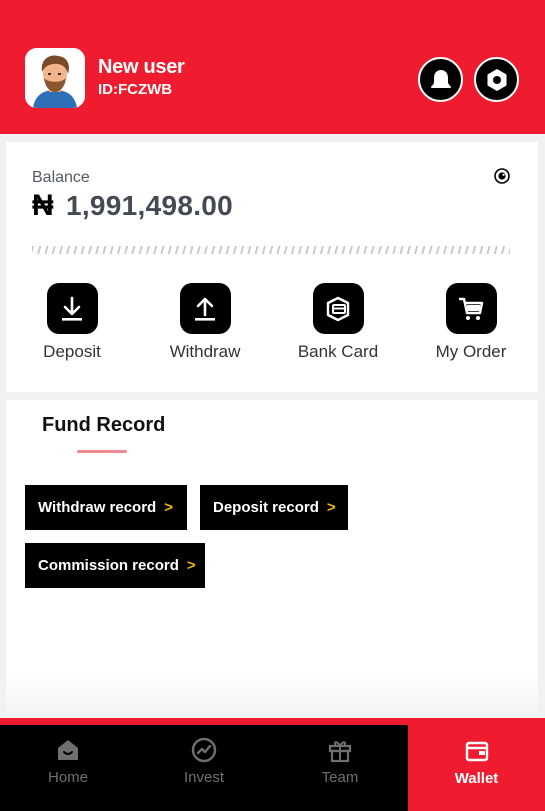 This screenshot has height=811, width=545. Describe the element at coordinates (476, 751) in the screenshot. I see `wallet-icon` at that location.